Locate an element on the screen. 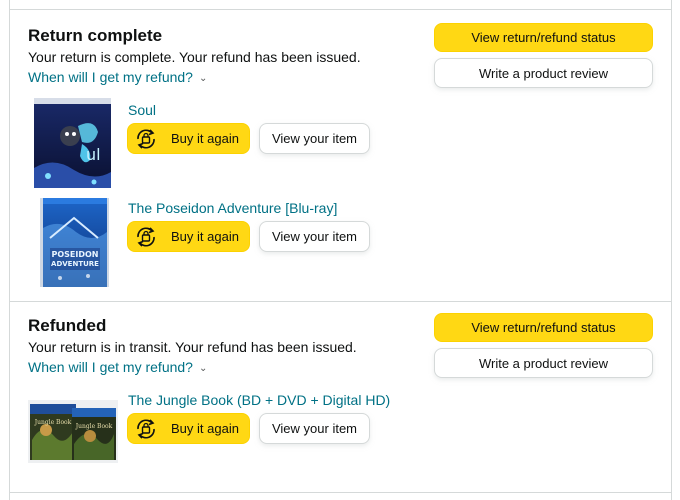 The width and height of the screenshot is (680, 500). svg-text: POSEIDON is located at coordinates (74, 254).